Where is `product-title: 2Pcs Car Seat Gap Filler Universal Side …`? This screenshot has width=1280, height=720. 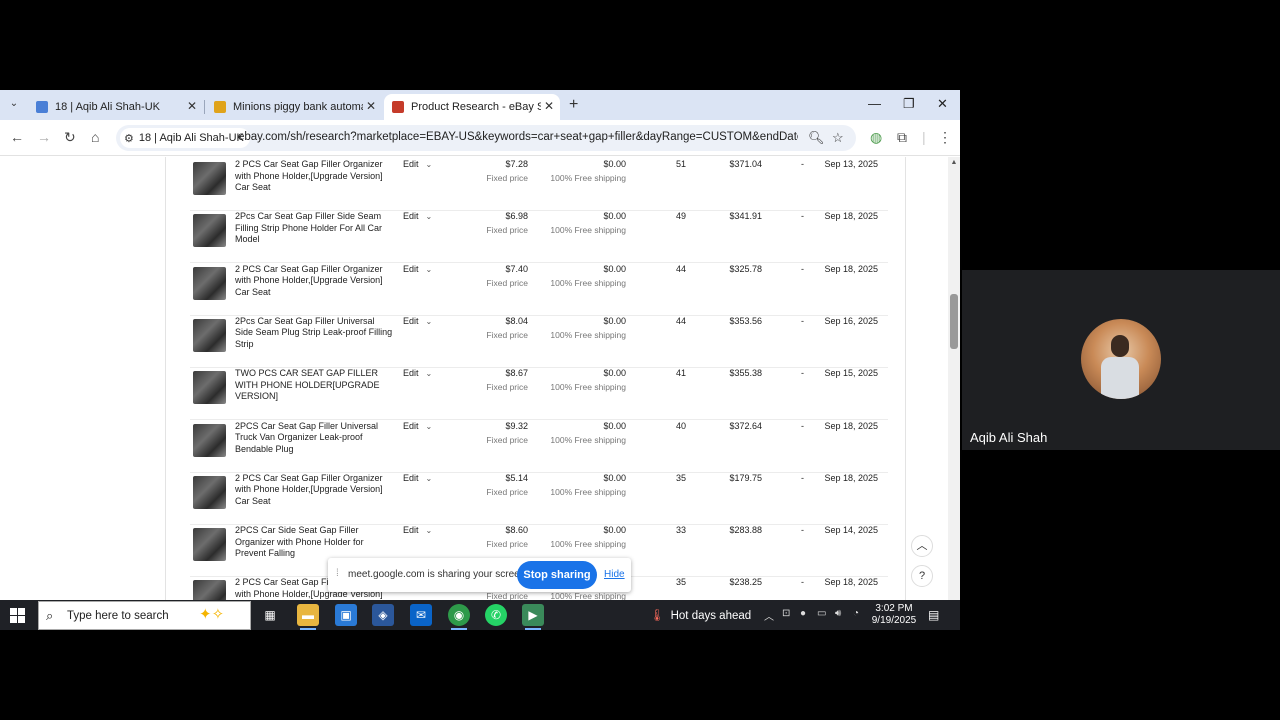 product-title: 2Pcs Car Seat Gap Filler Universal Side … is located at coordinates (314, 333).